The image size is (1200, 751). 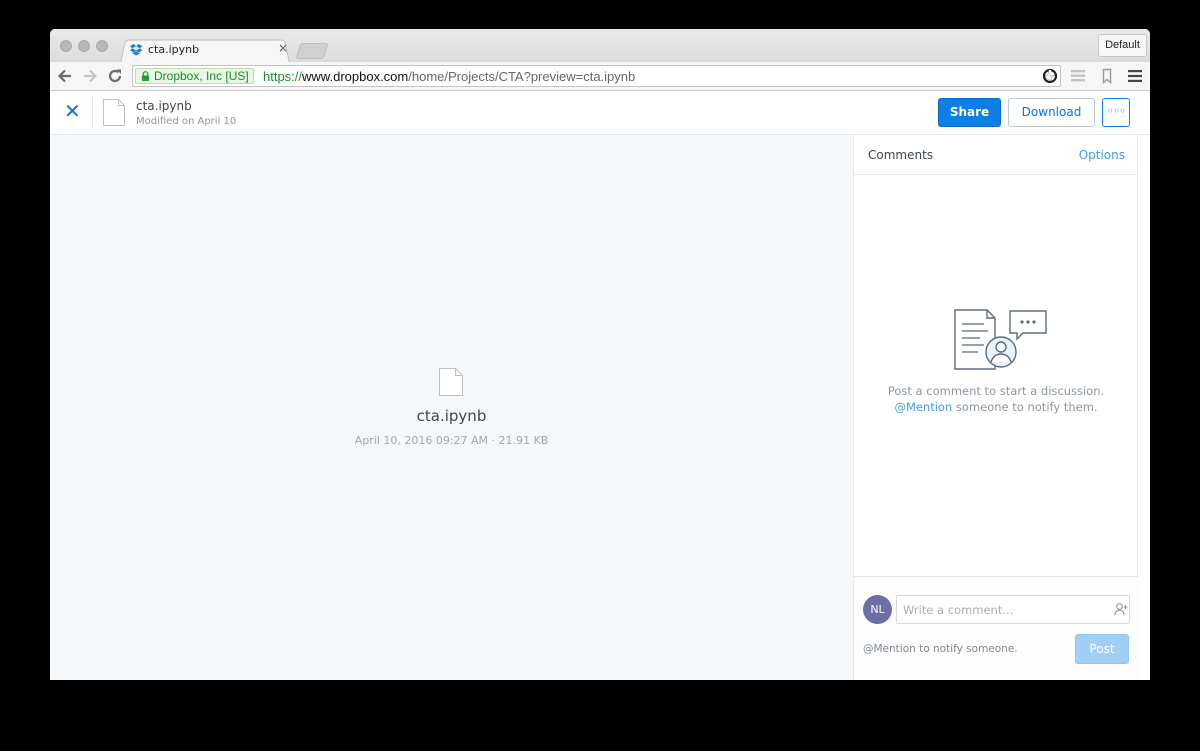 What do you see at coordinates (1025, 407) in the screenshot?
I see `mention-hint-text: someone to notify them.` at bounding box center [1025, 407].